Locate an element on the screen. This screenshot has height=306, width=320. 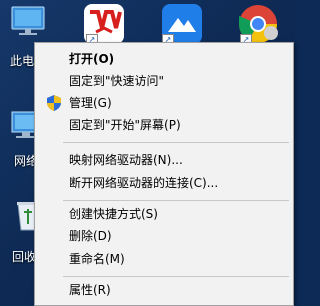
menu-item-delete: 删除(D) is located at coordinates (164, 236).